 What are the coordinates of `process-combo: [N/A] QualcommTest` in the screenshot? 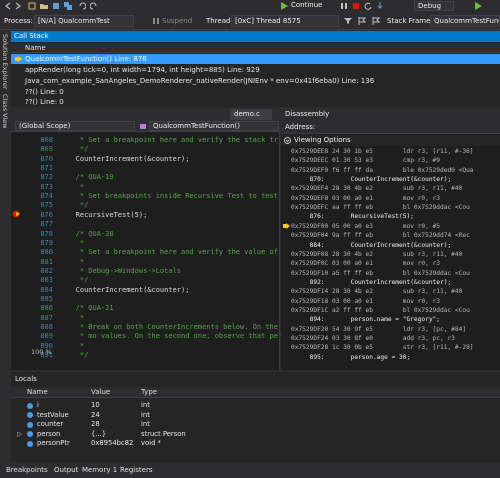 It's located at (84, 21).